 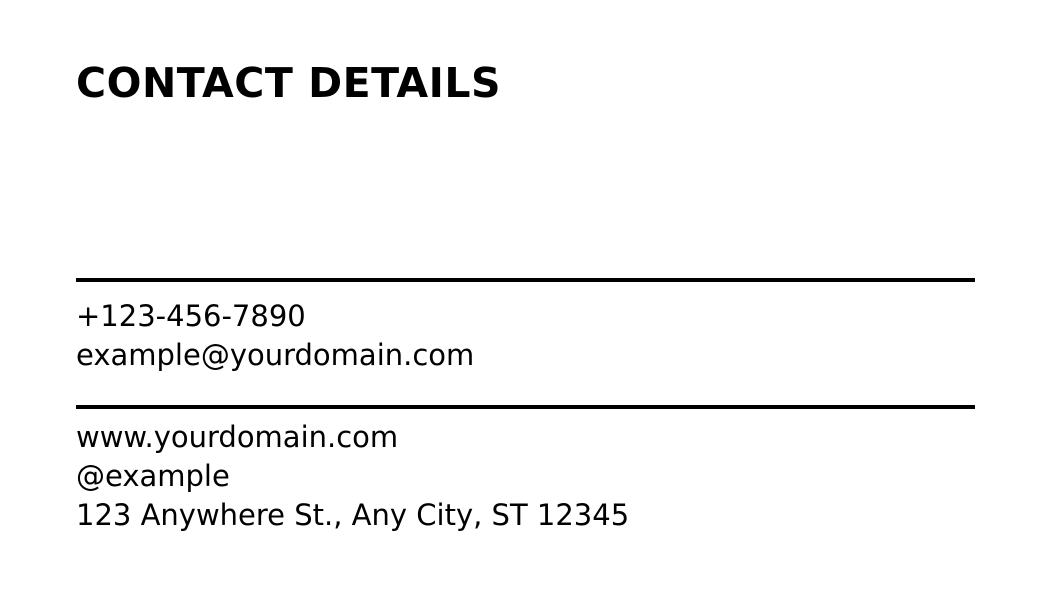 I want to click on email-address: example@yourdomain.com, so click(x=275, y=355).